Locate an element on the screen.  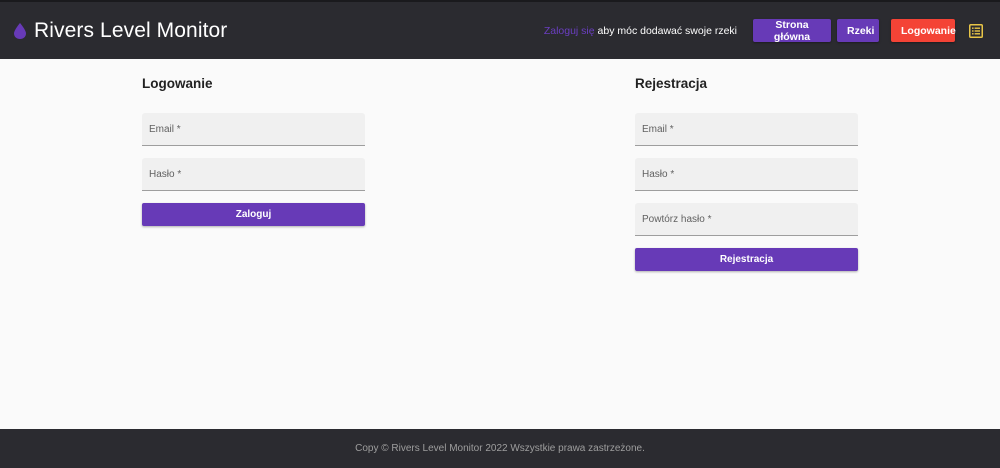
register-submit-button: Rejestracja is located at coordinates (746, 259).